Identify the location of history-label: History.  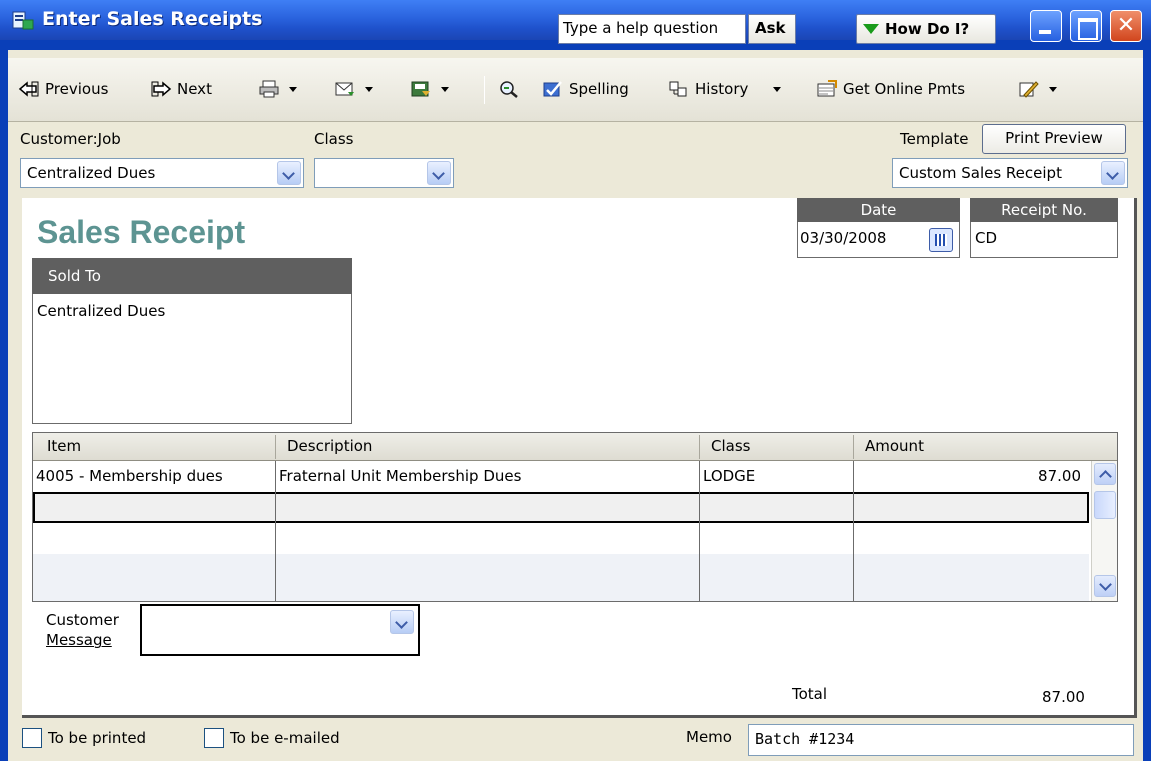
(722, 89).